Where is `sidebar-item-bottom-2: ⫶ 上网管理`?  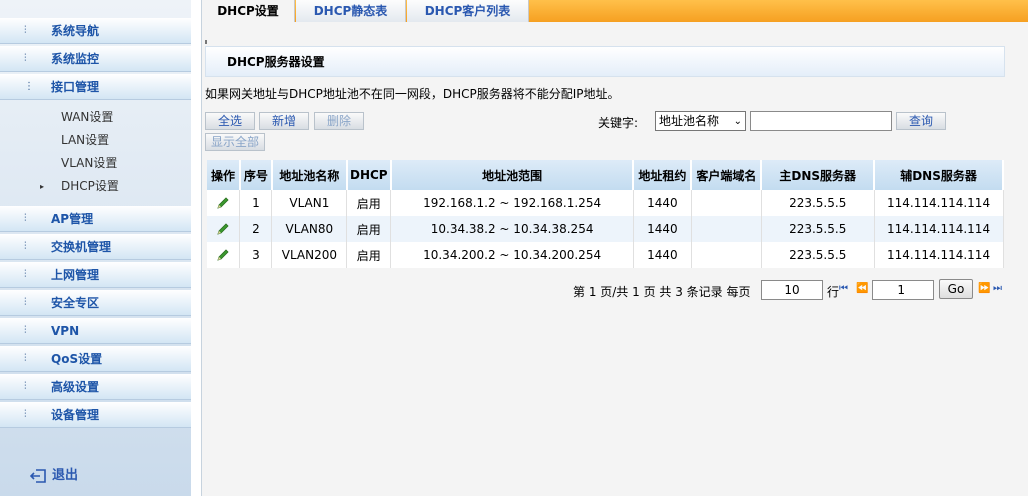
sidebar-item-bottom-2: ⫶ 上网管理 is located at coordinates (95, 275).